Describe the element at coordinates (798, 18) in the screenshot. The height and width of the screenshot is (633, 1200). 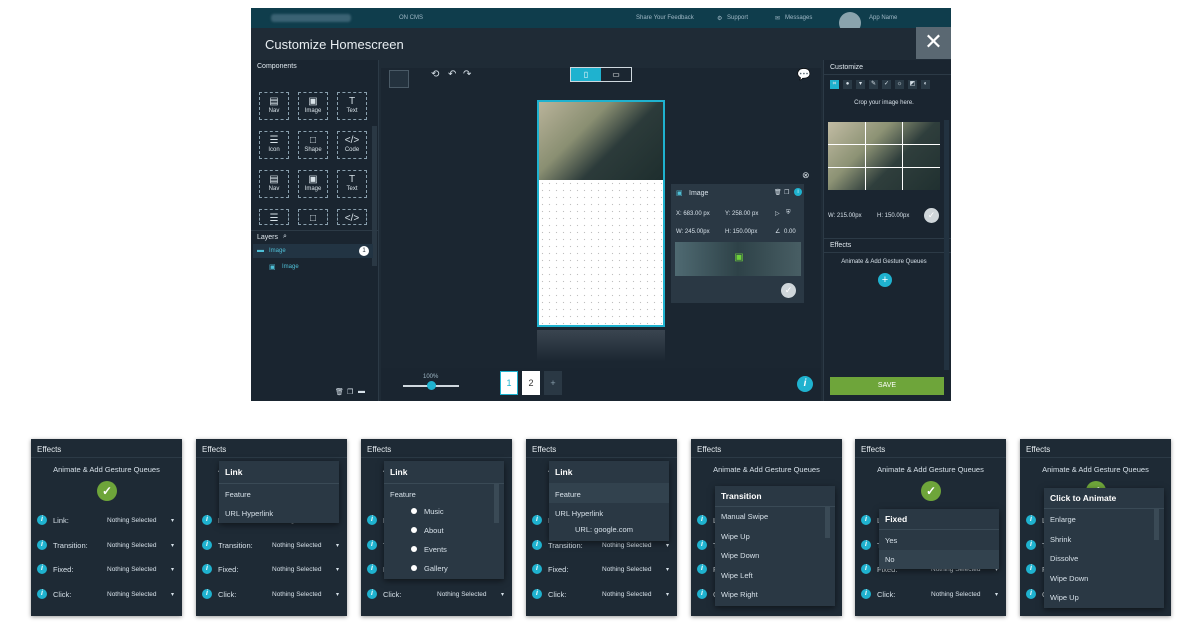
I see `messages-menu: Messages` at that location.